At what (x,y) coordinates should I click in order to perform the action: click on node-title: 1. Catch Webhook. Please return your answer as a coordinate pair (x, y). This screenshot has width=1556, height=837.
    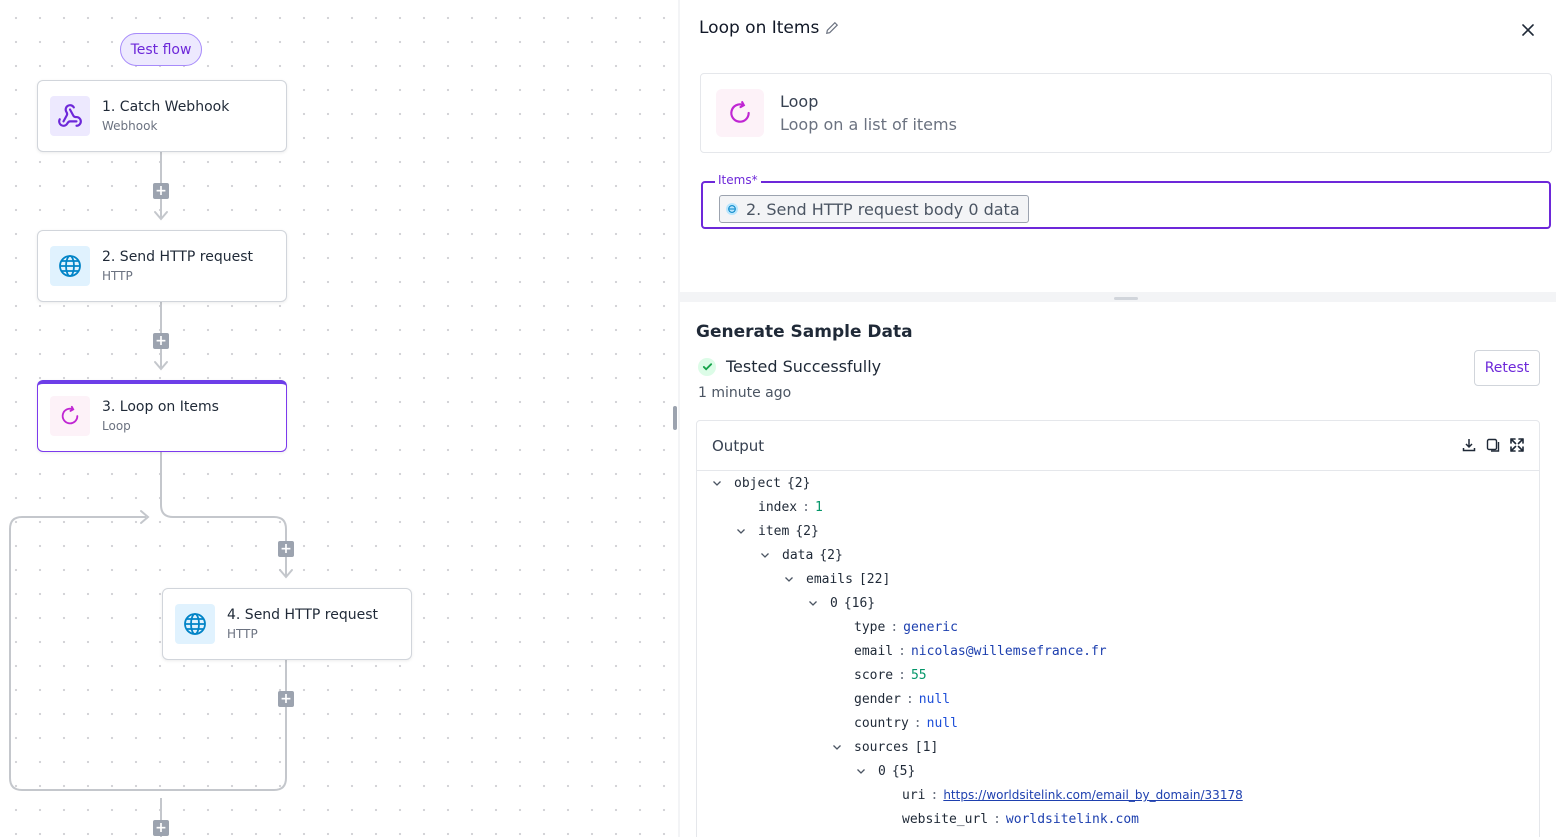
    Looking at the image, I should click on (166, 107).